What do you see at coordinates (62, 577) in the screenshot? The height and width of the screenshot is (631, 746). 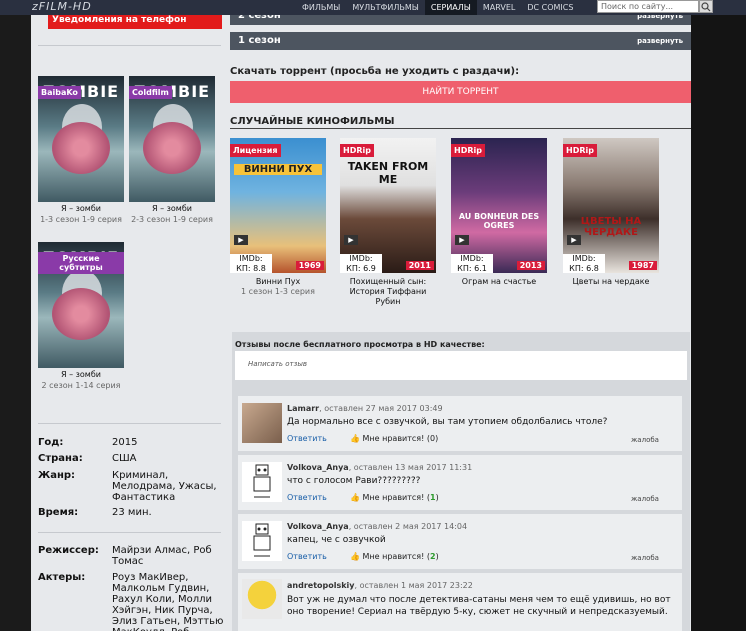 I see `info-label: Актеры:` at bounding box center [62, 577].